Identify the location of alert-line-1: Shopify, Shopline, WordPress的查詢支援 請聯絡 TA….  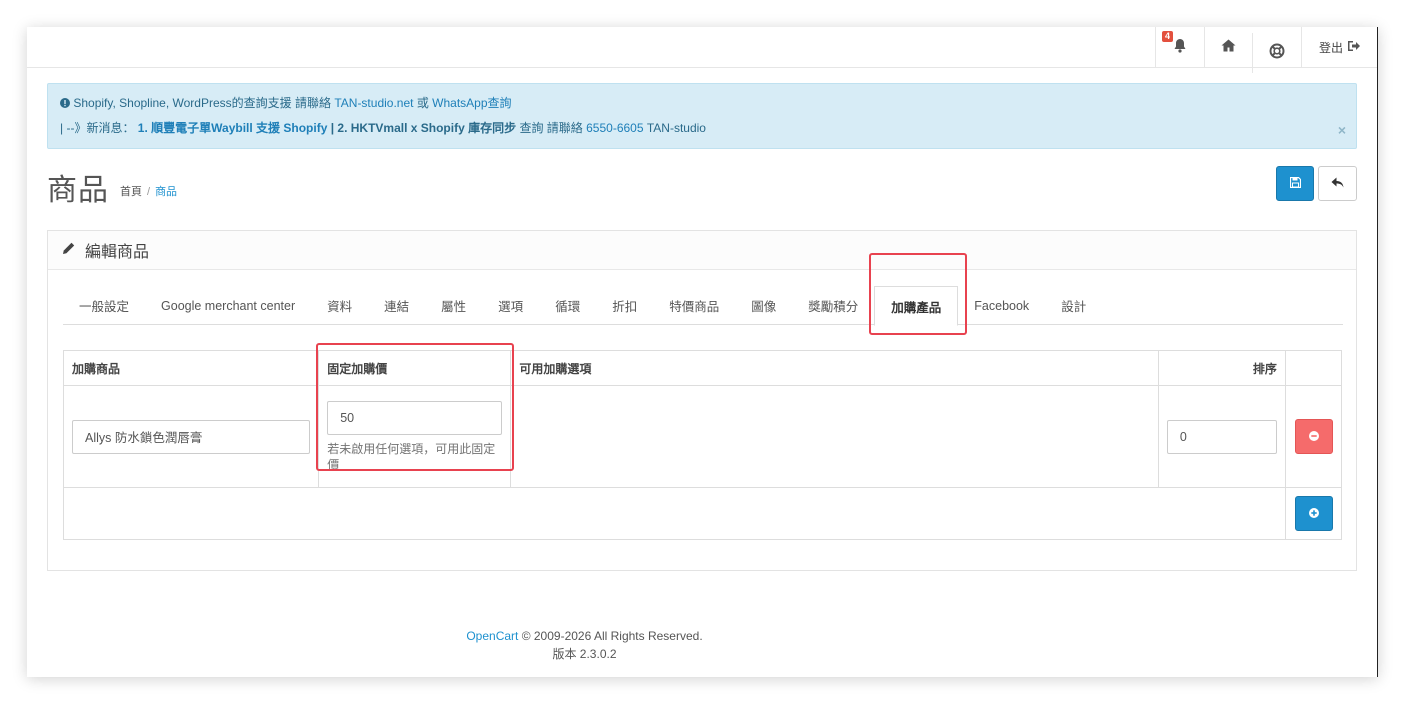
(702, 103).